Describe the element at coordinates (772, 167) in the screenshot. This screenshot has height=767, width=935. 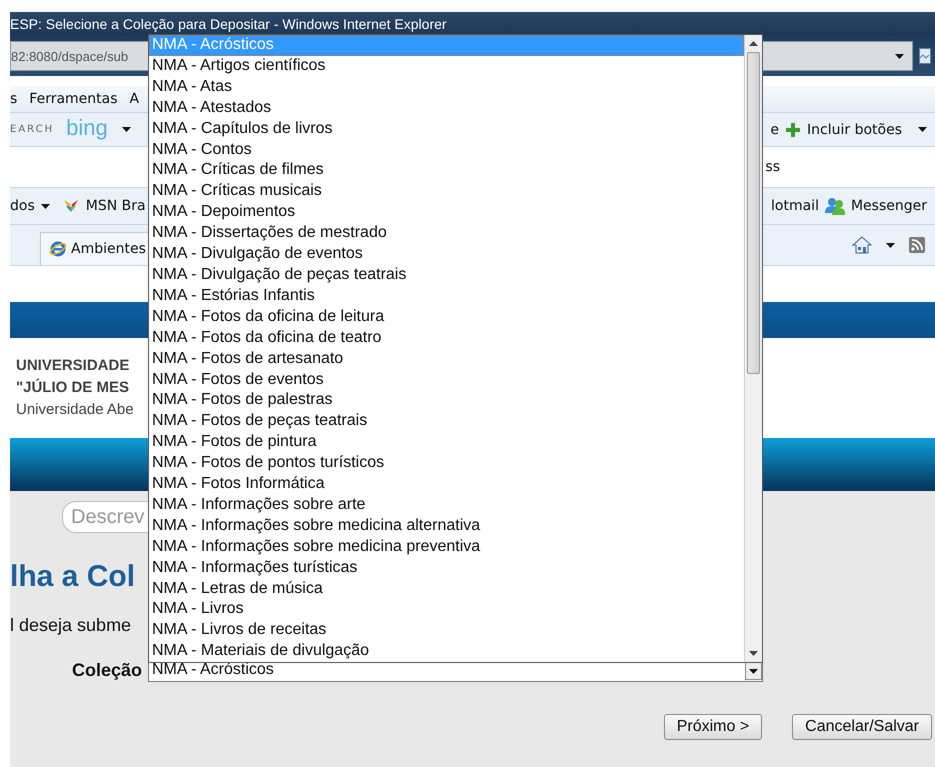
I see `toolbar-text: ss` at that location.